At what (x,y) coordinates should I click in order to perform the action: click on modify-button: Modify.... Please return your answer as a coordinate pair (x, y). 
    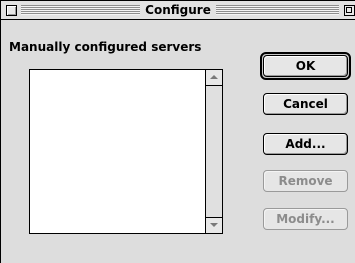
    Looking at the image, I should click on (305, 219).